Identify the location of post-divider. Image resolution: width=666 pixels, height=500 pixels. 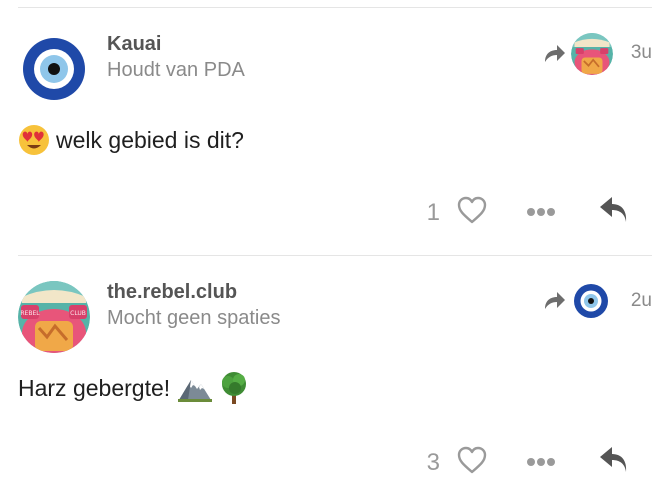
(335, 255).